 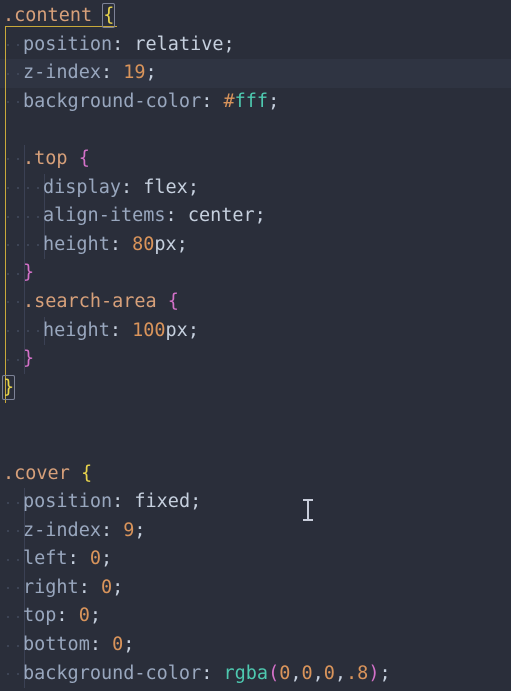 What do you see at coordinates (48, 15) in the screenshot?
I see `code-token: .content` at bounding box center [48, 15].